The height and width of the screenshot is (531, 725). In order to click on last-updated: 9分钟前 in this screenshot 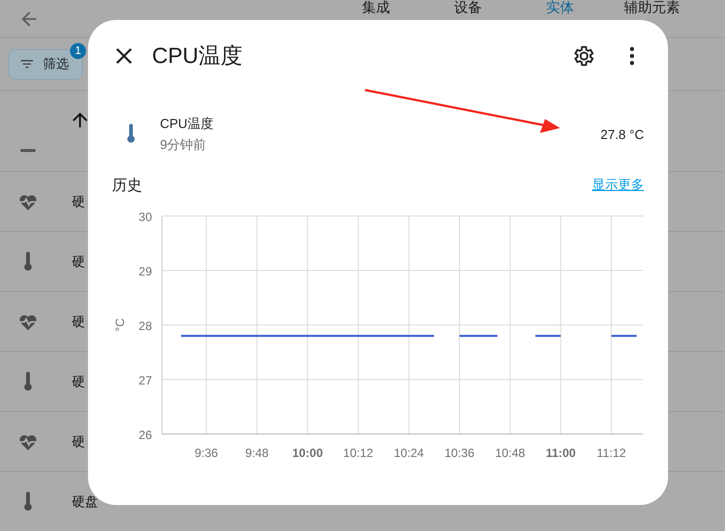, I will do `click(184, 145)`.